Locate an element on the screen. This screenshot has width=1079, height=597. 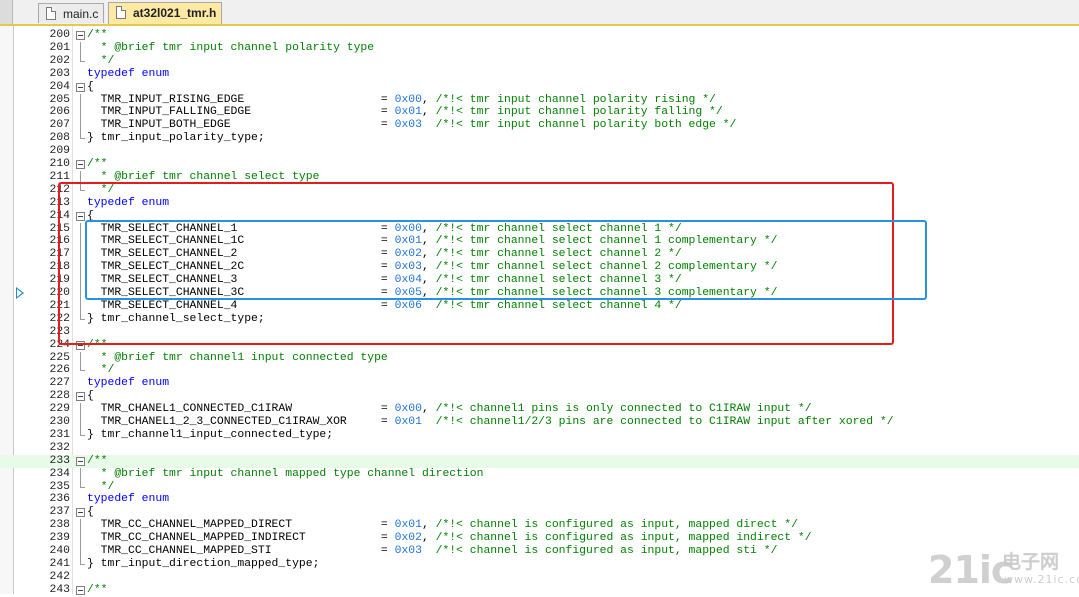
code-token: , is located at coordinates (428, 99).